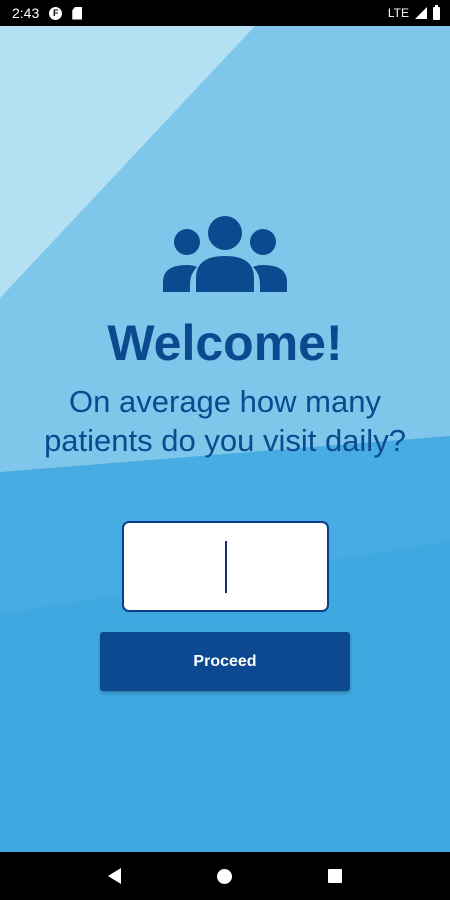 Image resolution: width=450 pixels, height=900 pixels. Describe the element at coordinates (335, 876) in the screenshot. I see `recents-icon` at that location.